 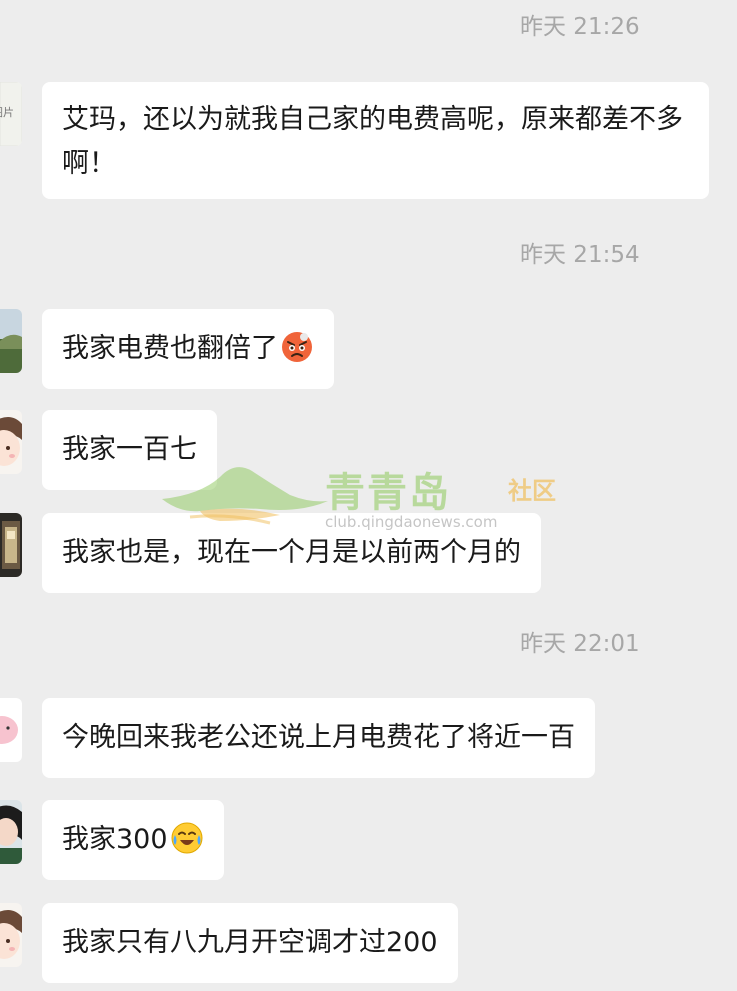 I want to click on message-text: 我家电费也翻倍了, so click(x=170, y=348).